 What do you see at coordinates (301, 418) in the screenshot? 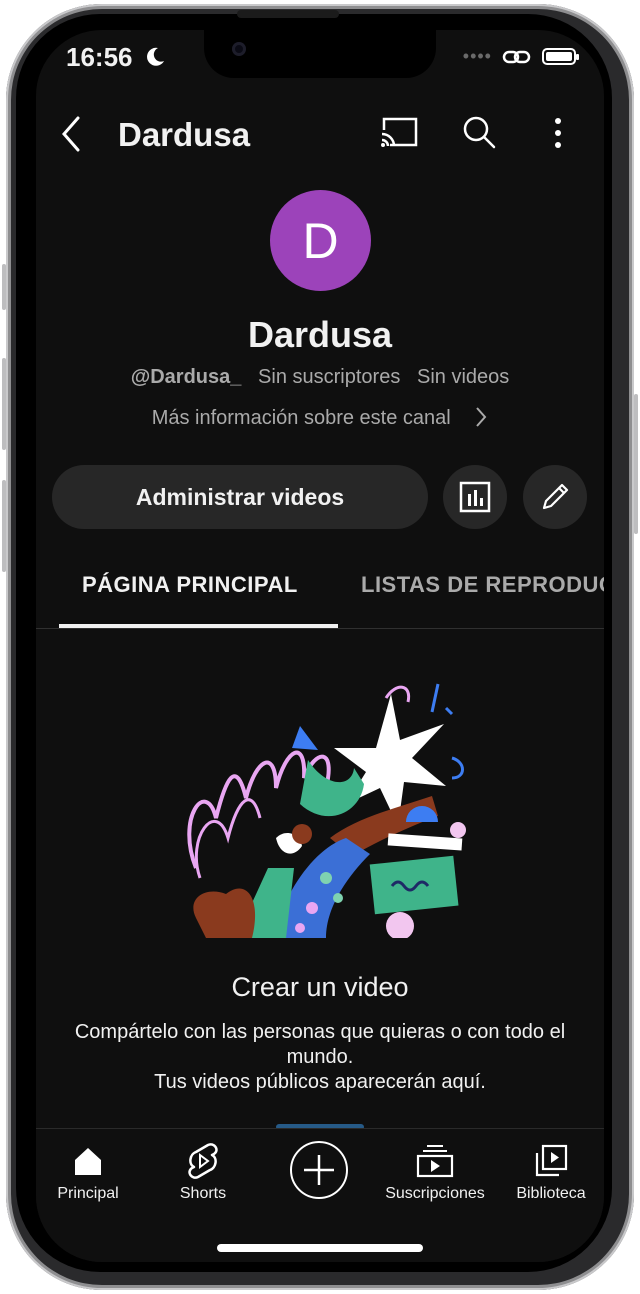
I see `more-info-label: Más información sobre este canal` at bounding box center [301, 418].